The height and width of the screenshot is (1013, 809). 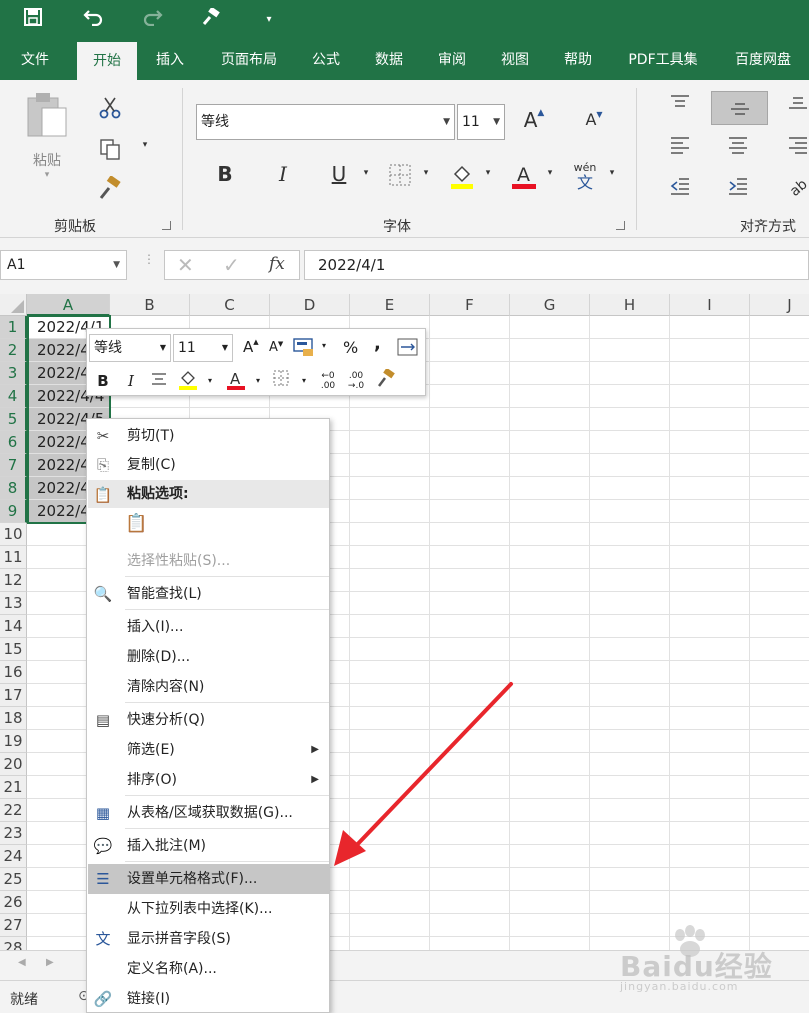 I want to click on column-header-a: A, so click(x=68, y=305).